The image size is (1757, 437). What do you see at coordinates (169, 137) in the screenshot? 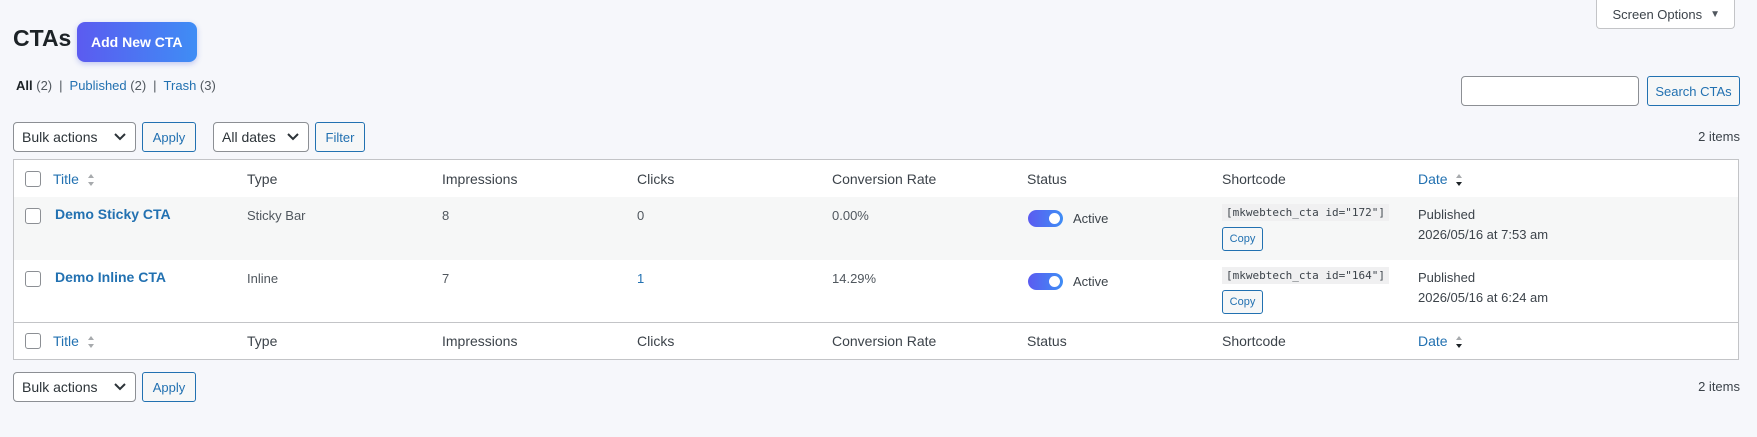
I see `apply-button: Apply` at bounding box center [169, 137].